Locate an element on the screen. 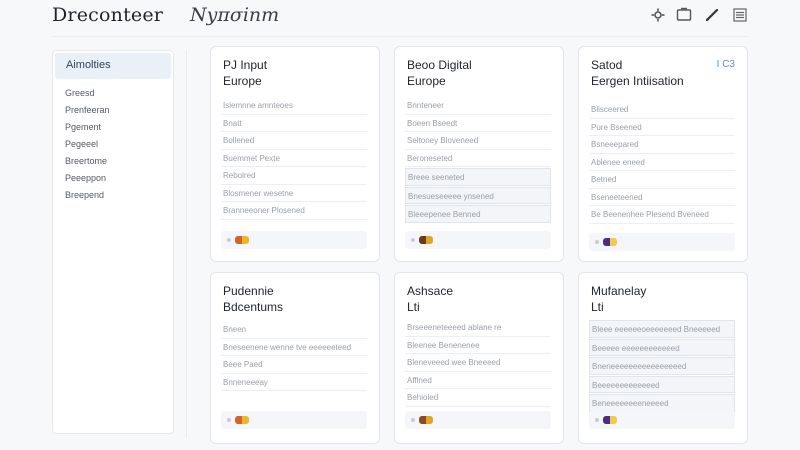 The width and height of the screenshot is (800, 450). card-row: Bleneveeed wee Bneeeed is located at coordinates (478, 363).